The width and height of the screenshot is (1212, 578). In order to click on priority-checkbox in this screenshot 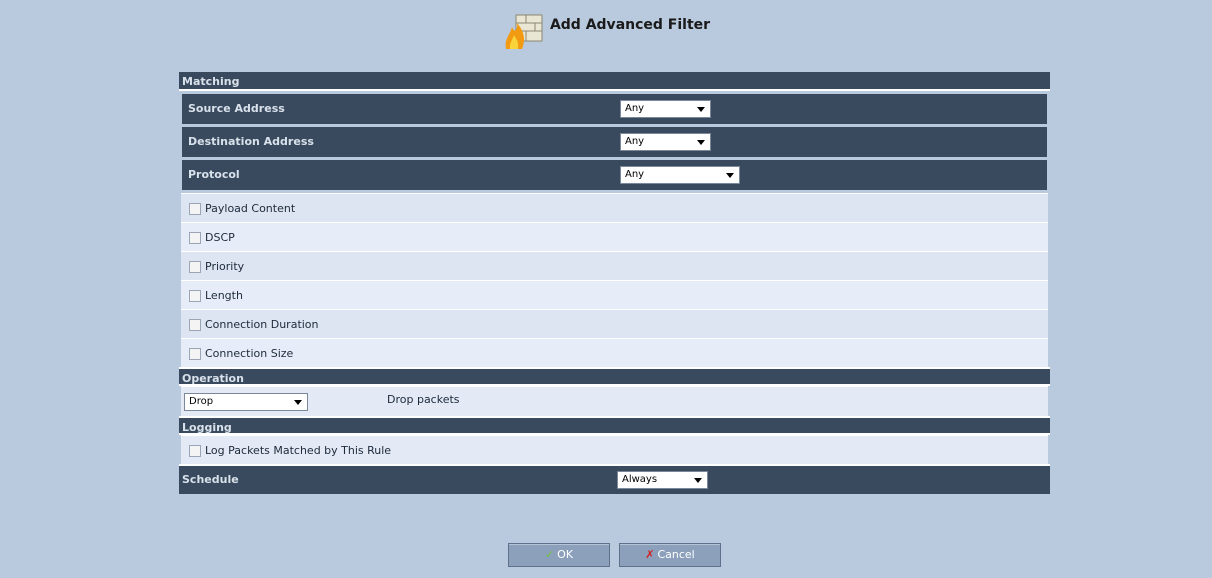, I will do `click(195, 267)`.